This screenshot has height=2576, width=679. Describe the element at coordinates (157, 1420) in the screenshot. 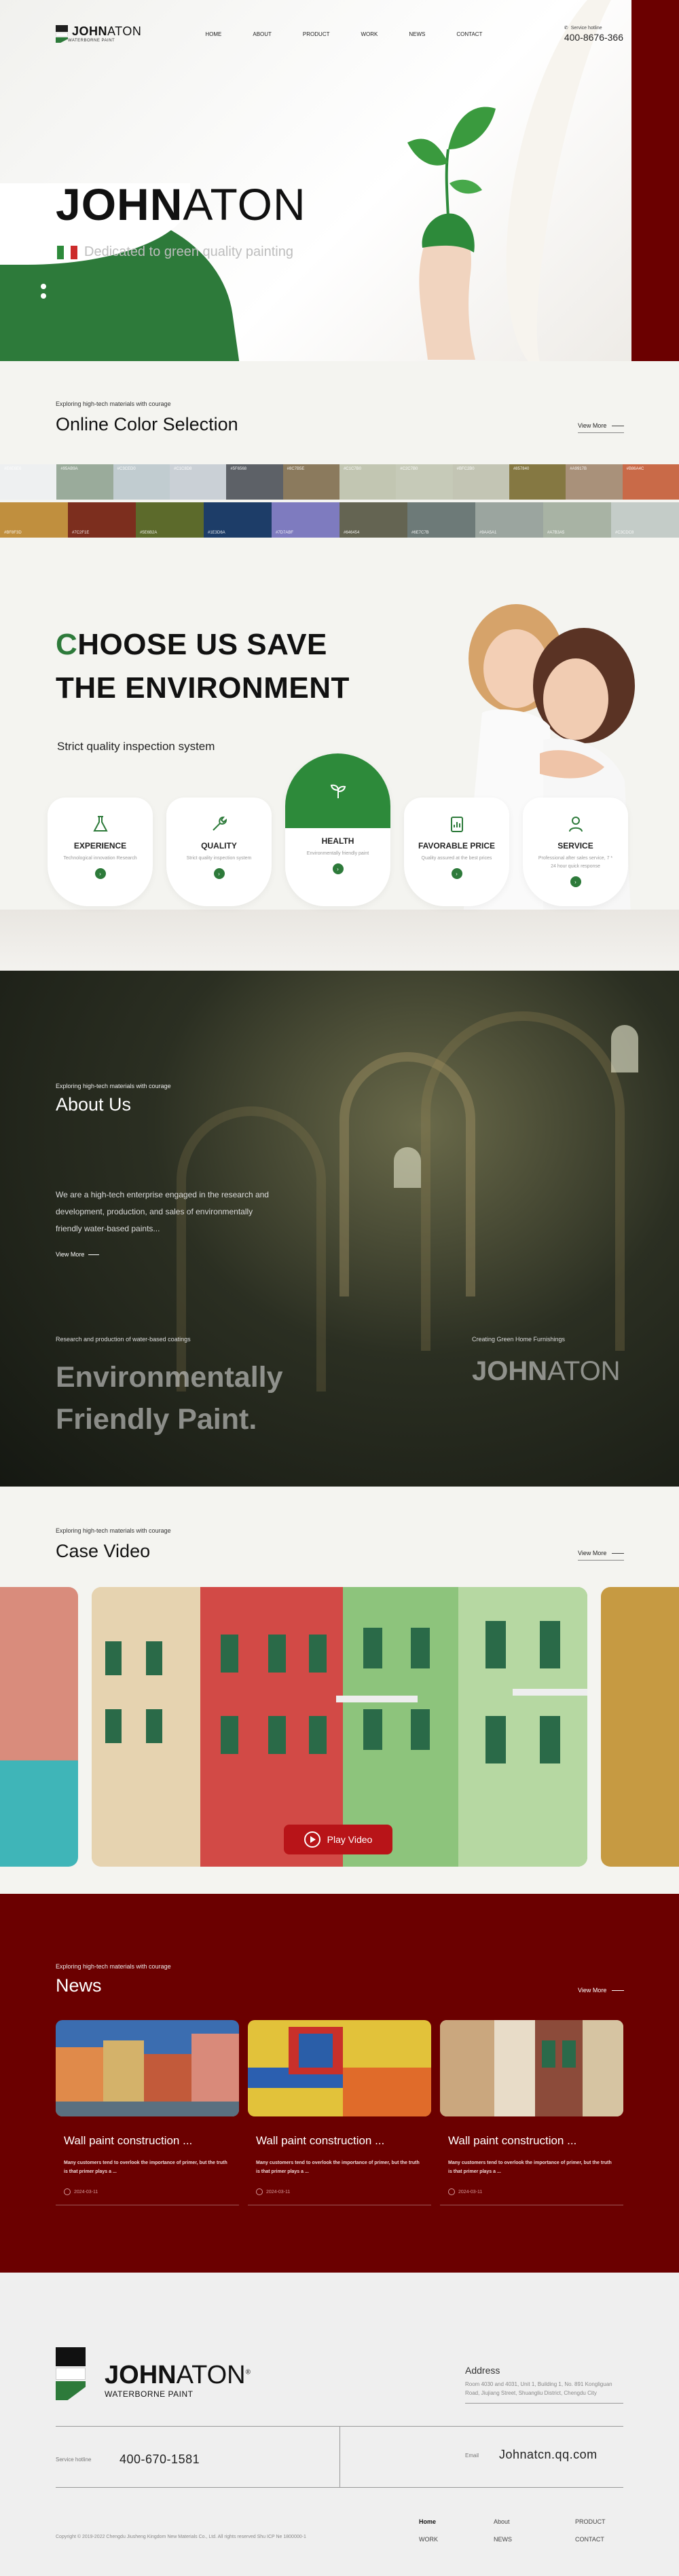

I see `about-big-slogan-line2: Friendly Paint.` at that location.